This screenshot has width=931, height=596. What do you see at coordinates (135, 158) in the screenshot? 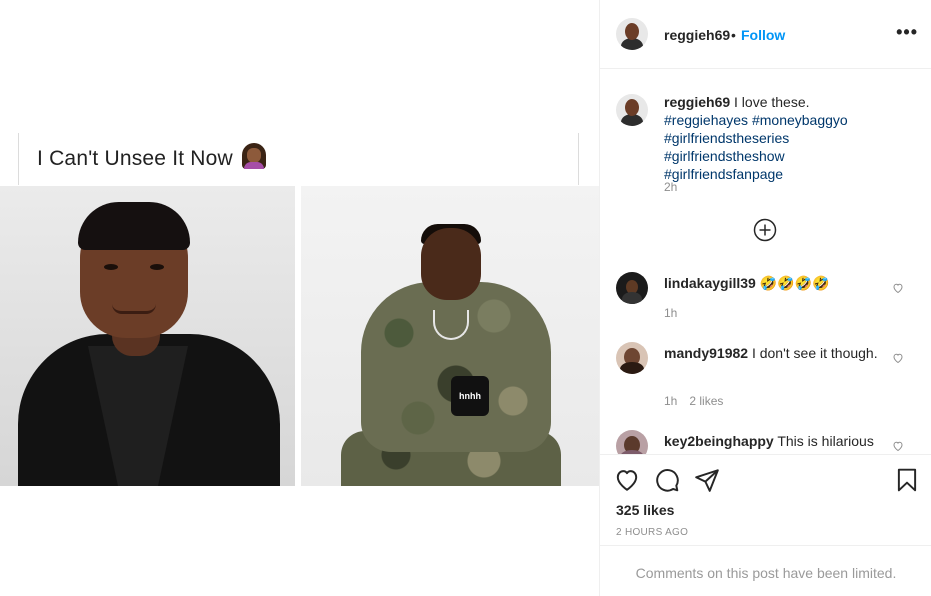
I see `image-caption-text: I Can't Unsee It Now` at bounding box center [135, 158].